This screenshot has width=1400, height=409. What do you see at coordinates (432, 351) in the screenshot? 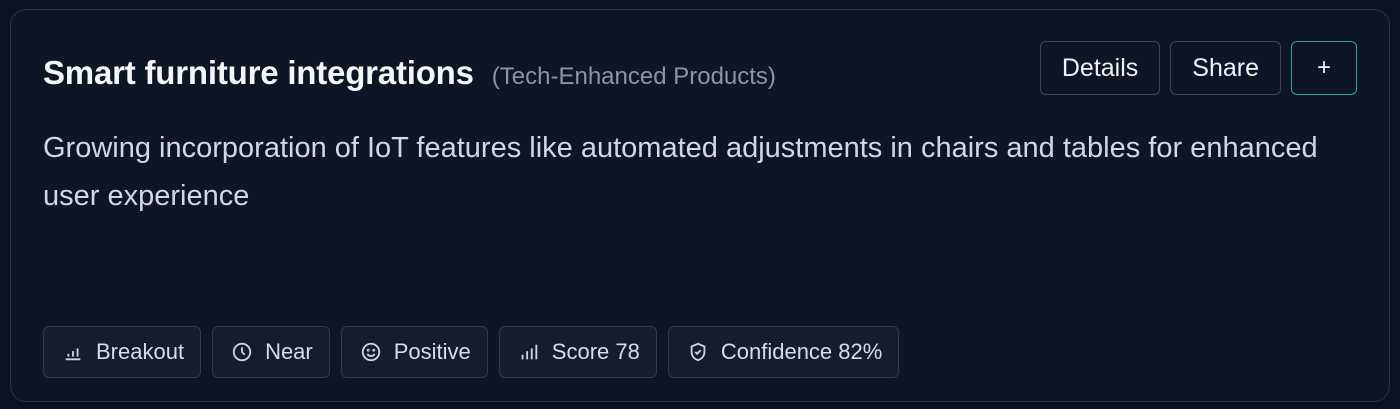
I see `tag-label: Positive` at bounding box center [432, 351].